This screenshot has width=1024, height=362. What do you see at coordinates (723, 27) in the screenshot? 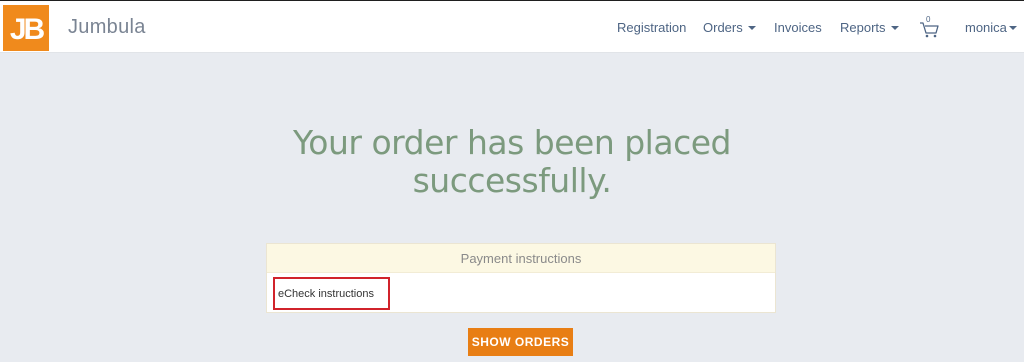
I see `nav-orders-label: Orders` at bounding box center [723, 27].